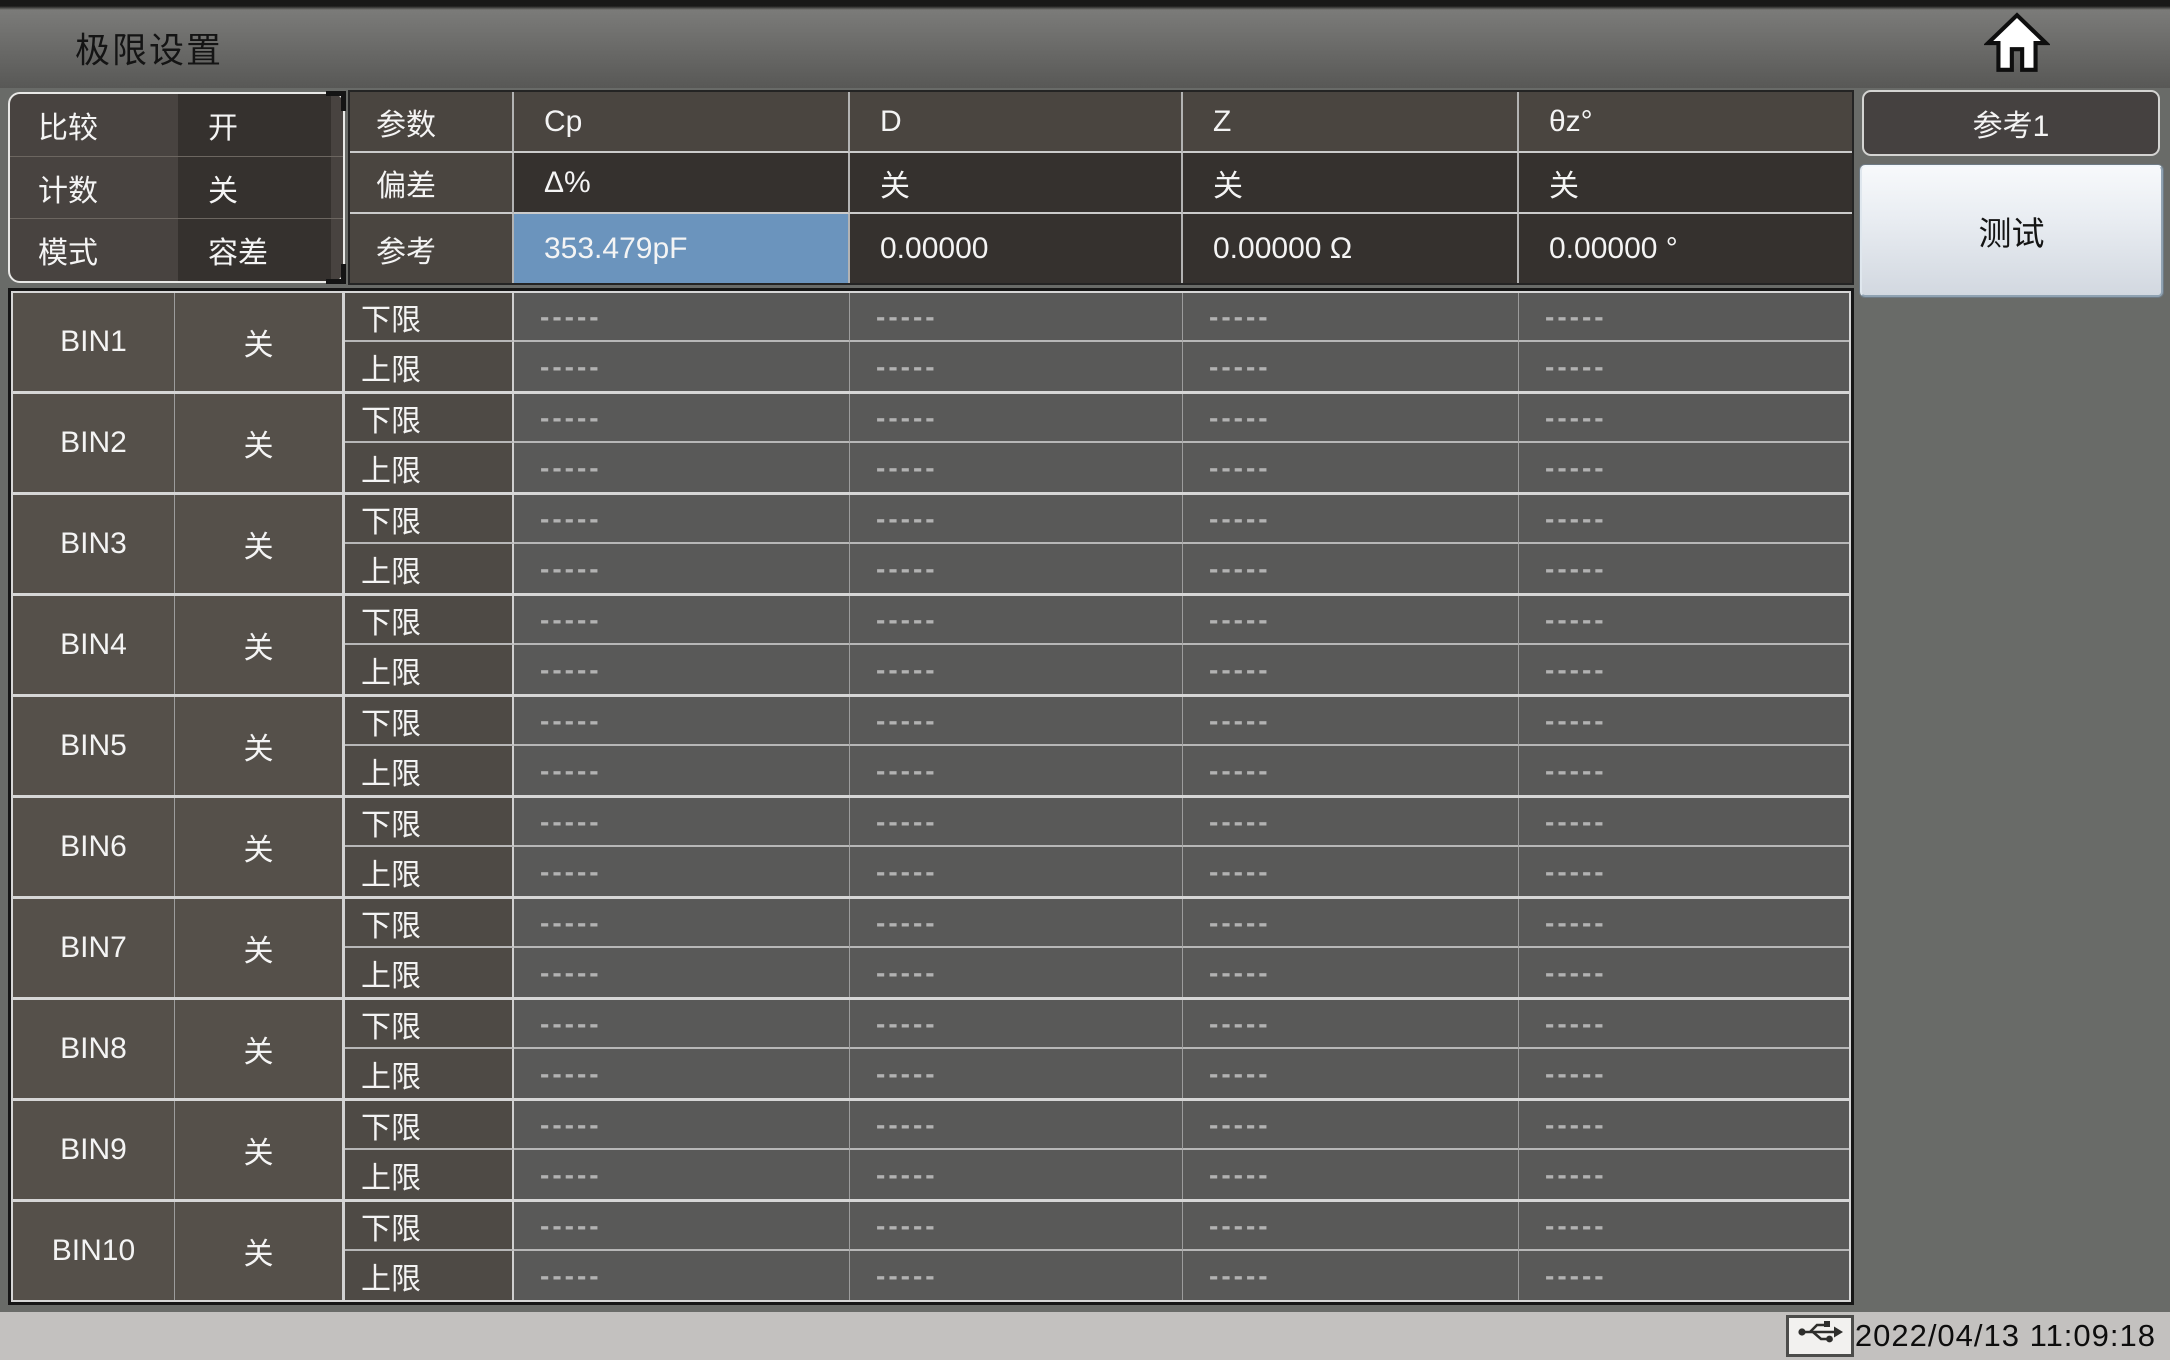 The width and height of the screenshot is (2170, 1360). What do you see at coordinates (2011, 231) in the screenshot?
I see `test-button: 测试` at bounding box center [2011, 231].